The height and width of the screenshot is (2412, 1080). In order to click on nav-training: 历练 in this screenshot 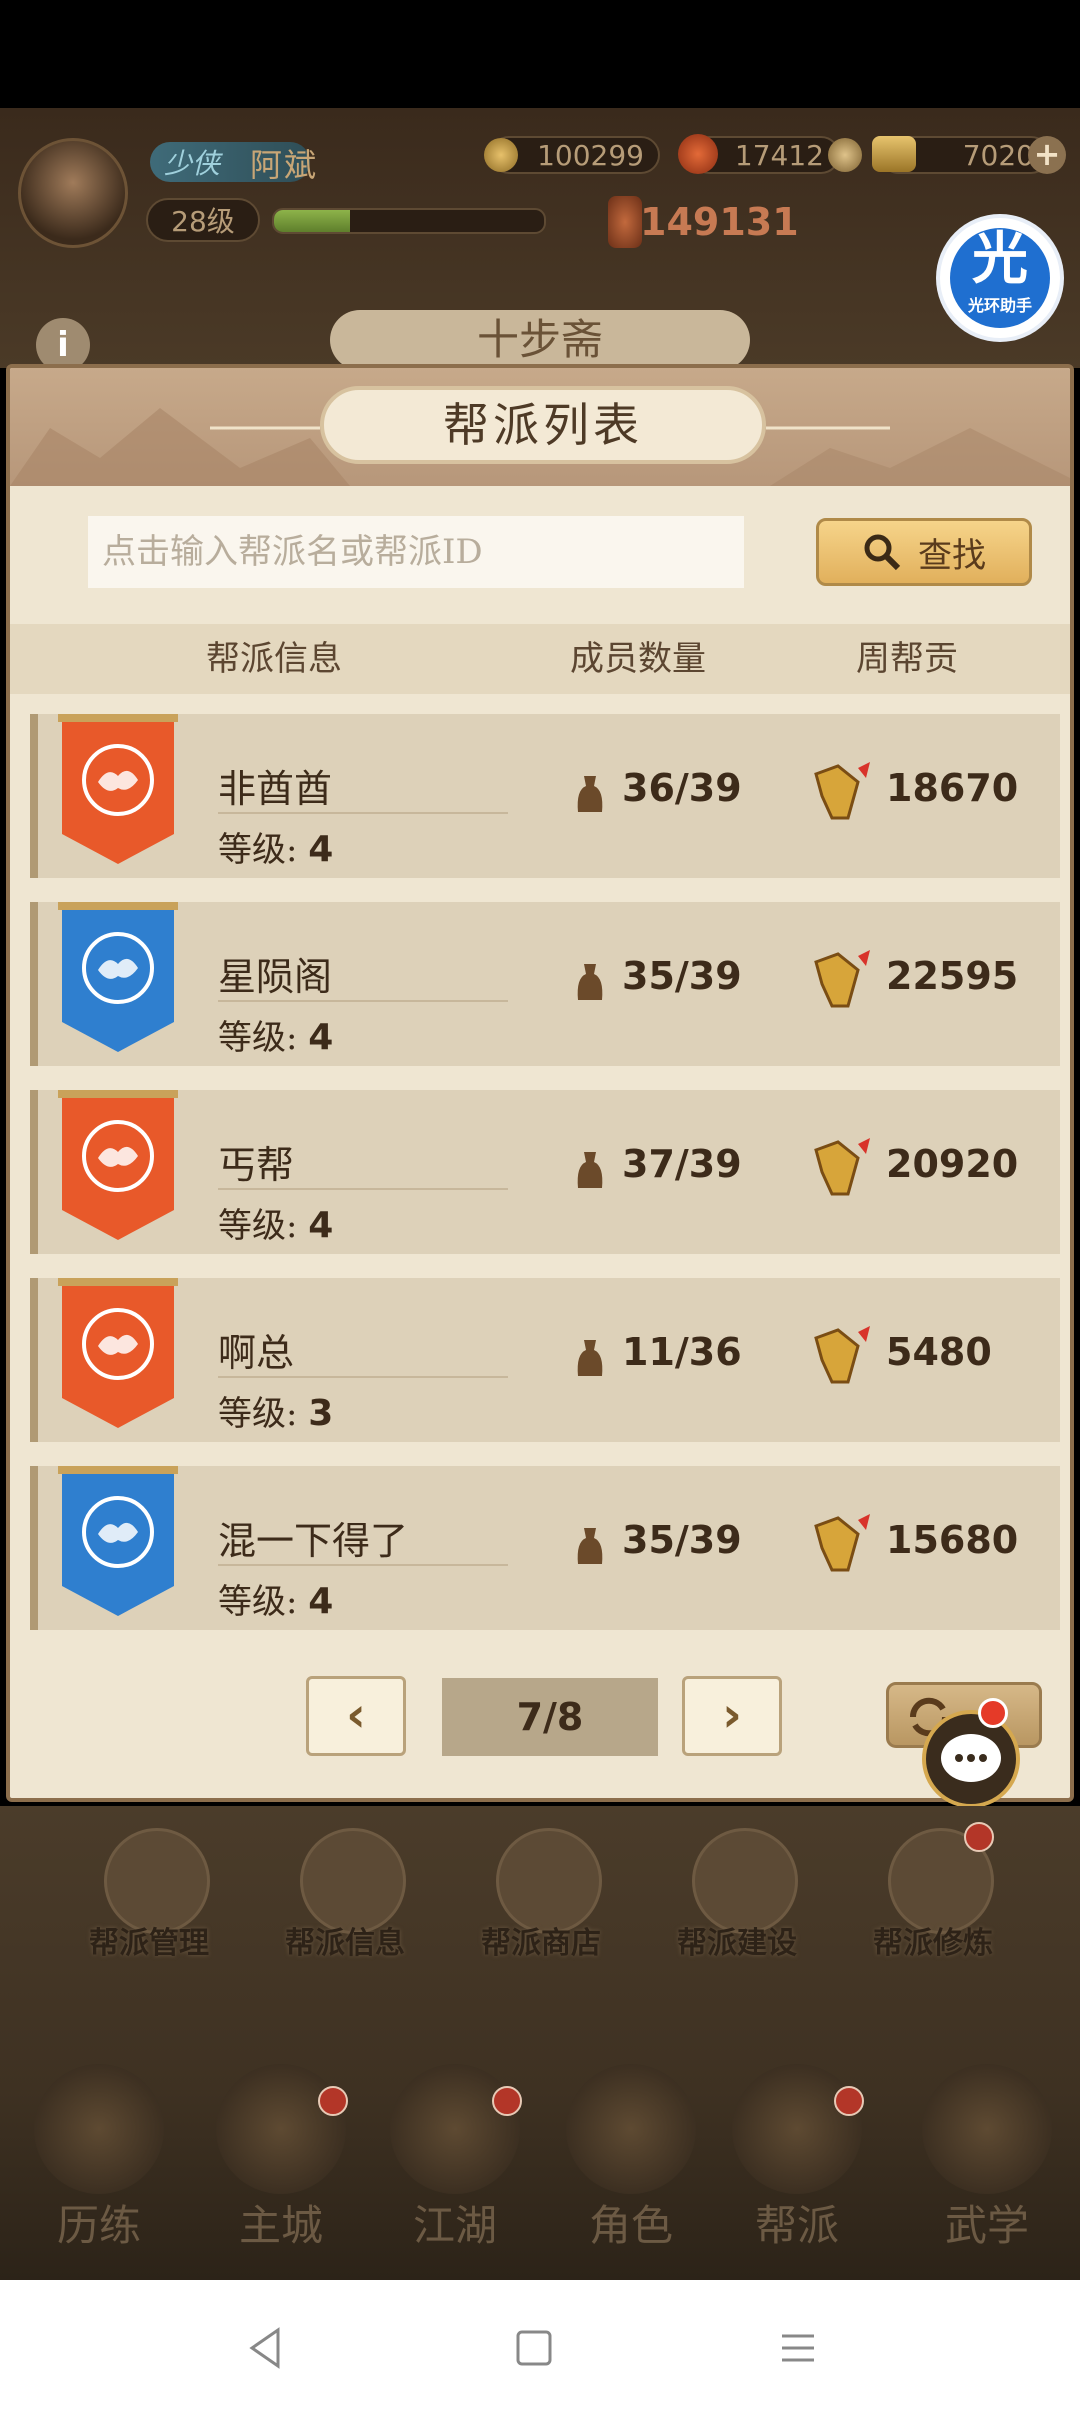, I will do `click(99, 2149)`.